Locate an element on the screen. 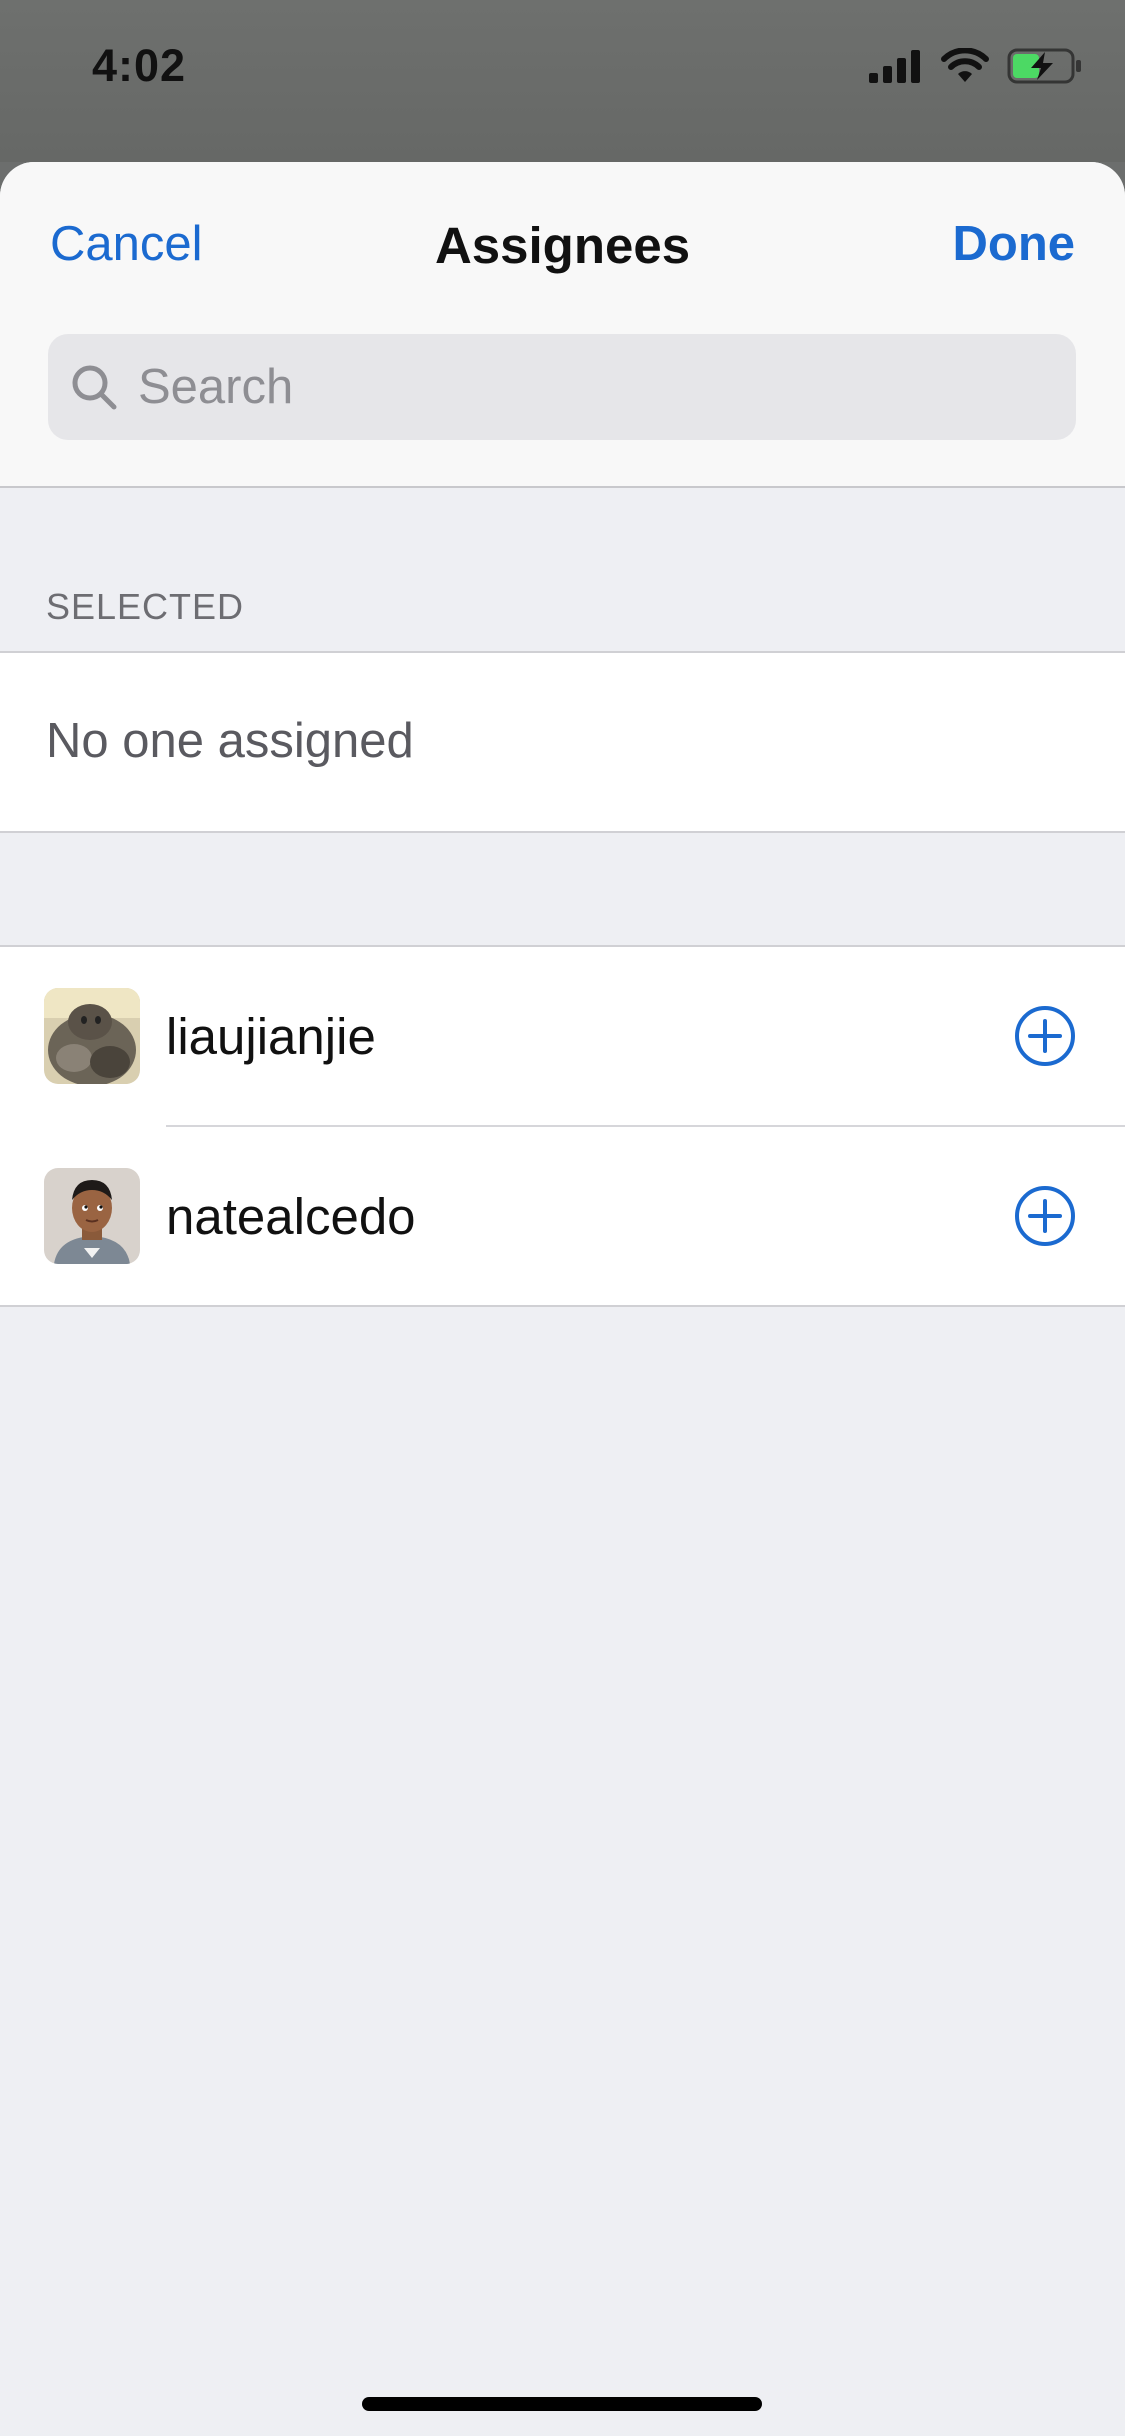  search-input is located at coordinates (588, 387).